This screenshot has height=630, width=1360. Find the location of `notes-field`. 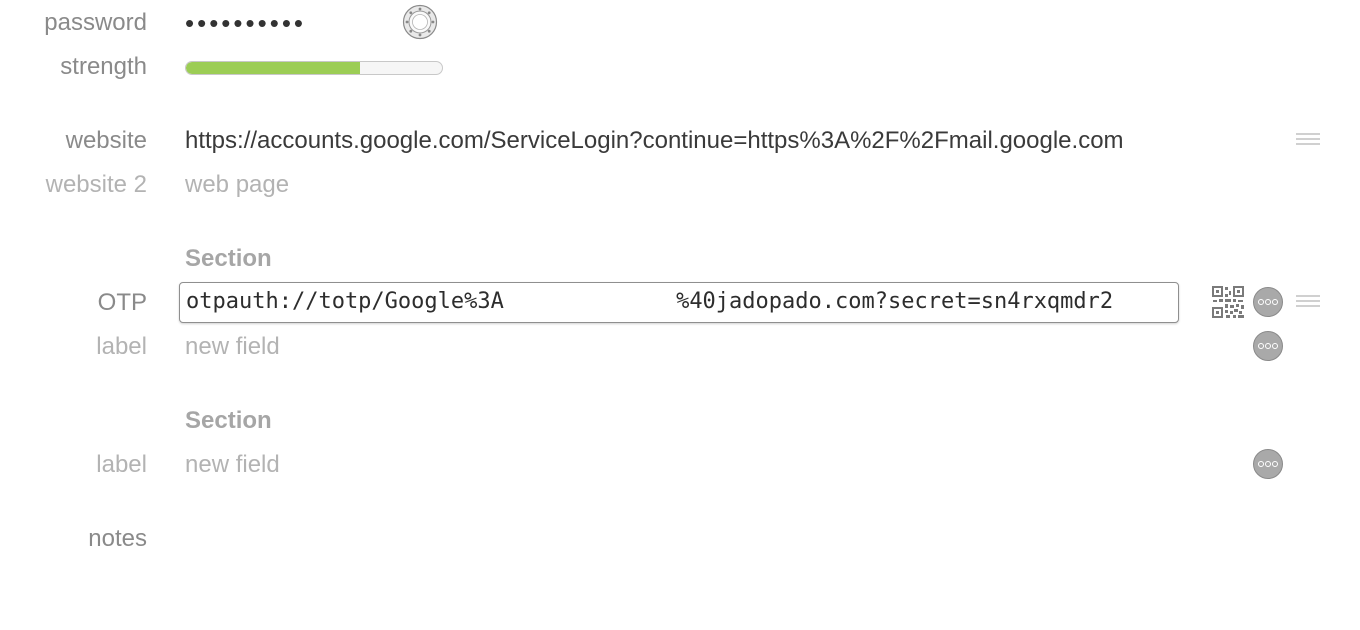

notes-field is located at coordinates (735, 565).